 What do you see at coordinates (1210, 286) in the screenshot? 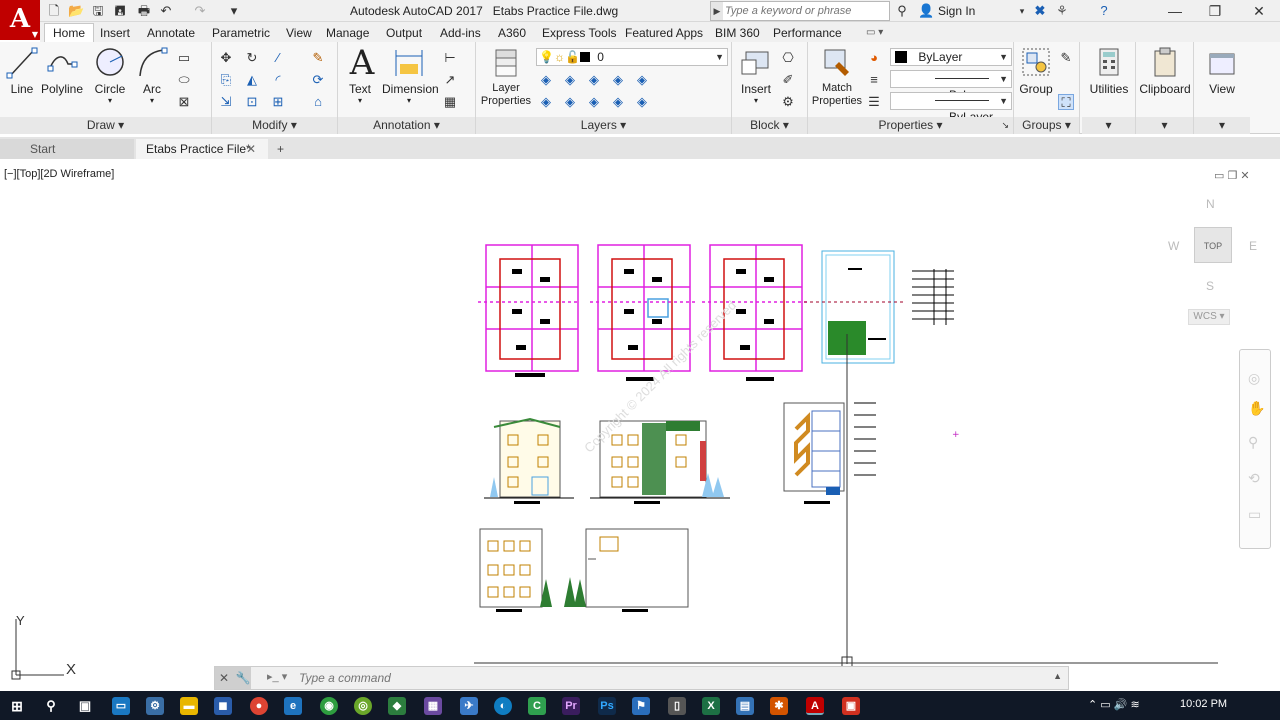
I see `viewcube-south: S` at bounding box center [1210, 286].